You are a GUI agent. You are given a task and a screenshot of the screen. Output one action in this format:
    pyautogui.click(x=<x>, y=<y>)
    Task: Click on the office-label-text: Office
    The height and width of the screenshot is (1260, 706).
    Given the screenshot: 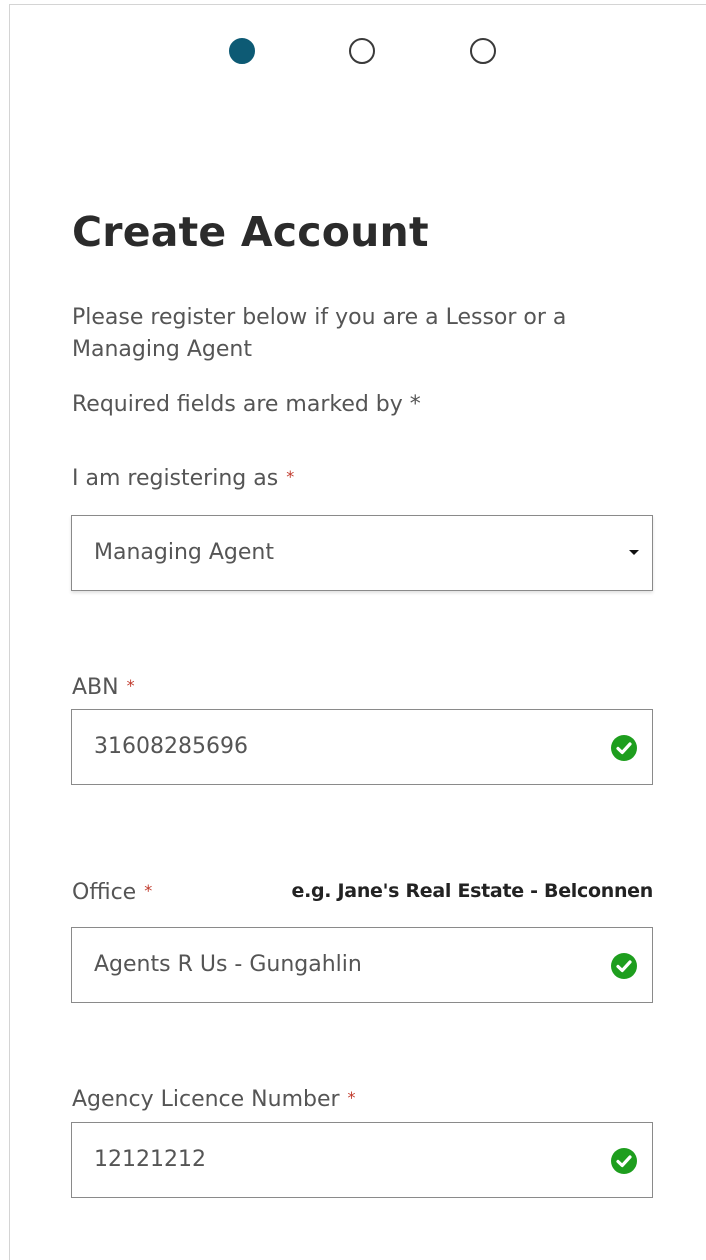 What is the action you would take?
    pyautogui.click(x=104, y=892)
    